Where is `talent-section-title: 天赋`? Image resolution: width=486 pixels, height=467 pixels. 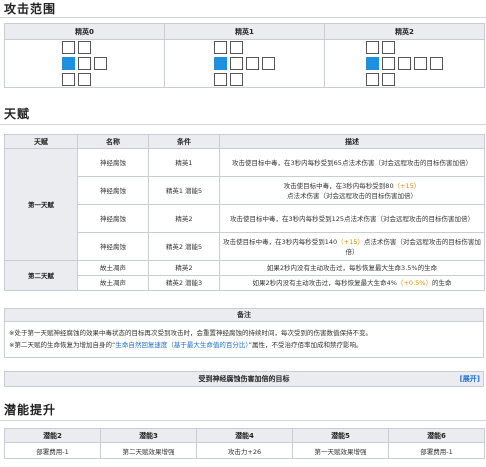
talent-section-title: 天赋 is located at coordinates (17, 114).